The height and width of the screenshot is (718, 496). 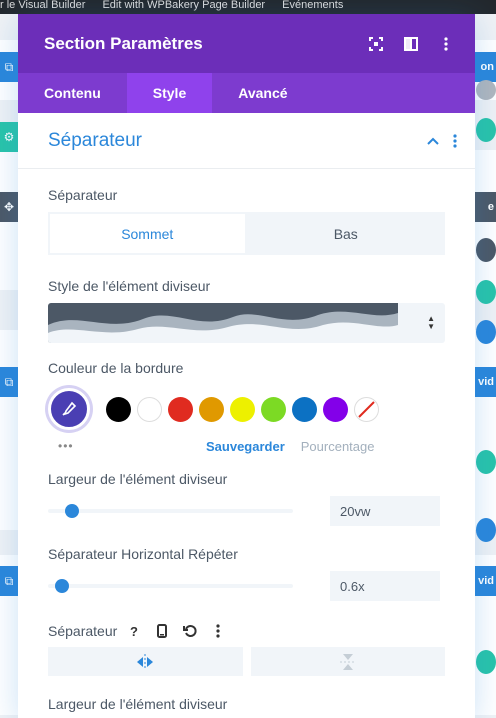 I want to click on border-color-label: Couleur de la bordure, so click(x=116, y=368).